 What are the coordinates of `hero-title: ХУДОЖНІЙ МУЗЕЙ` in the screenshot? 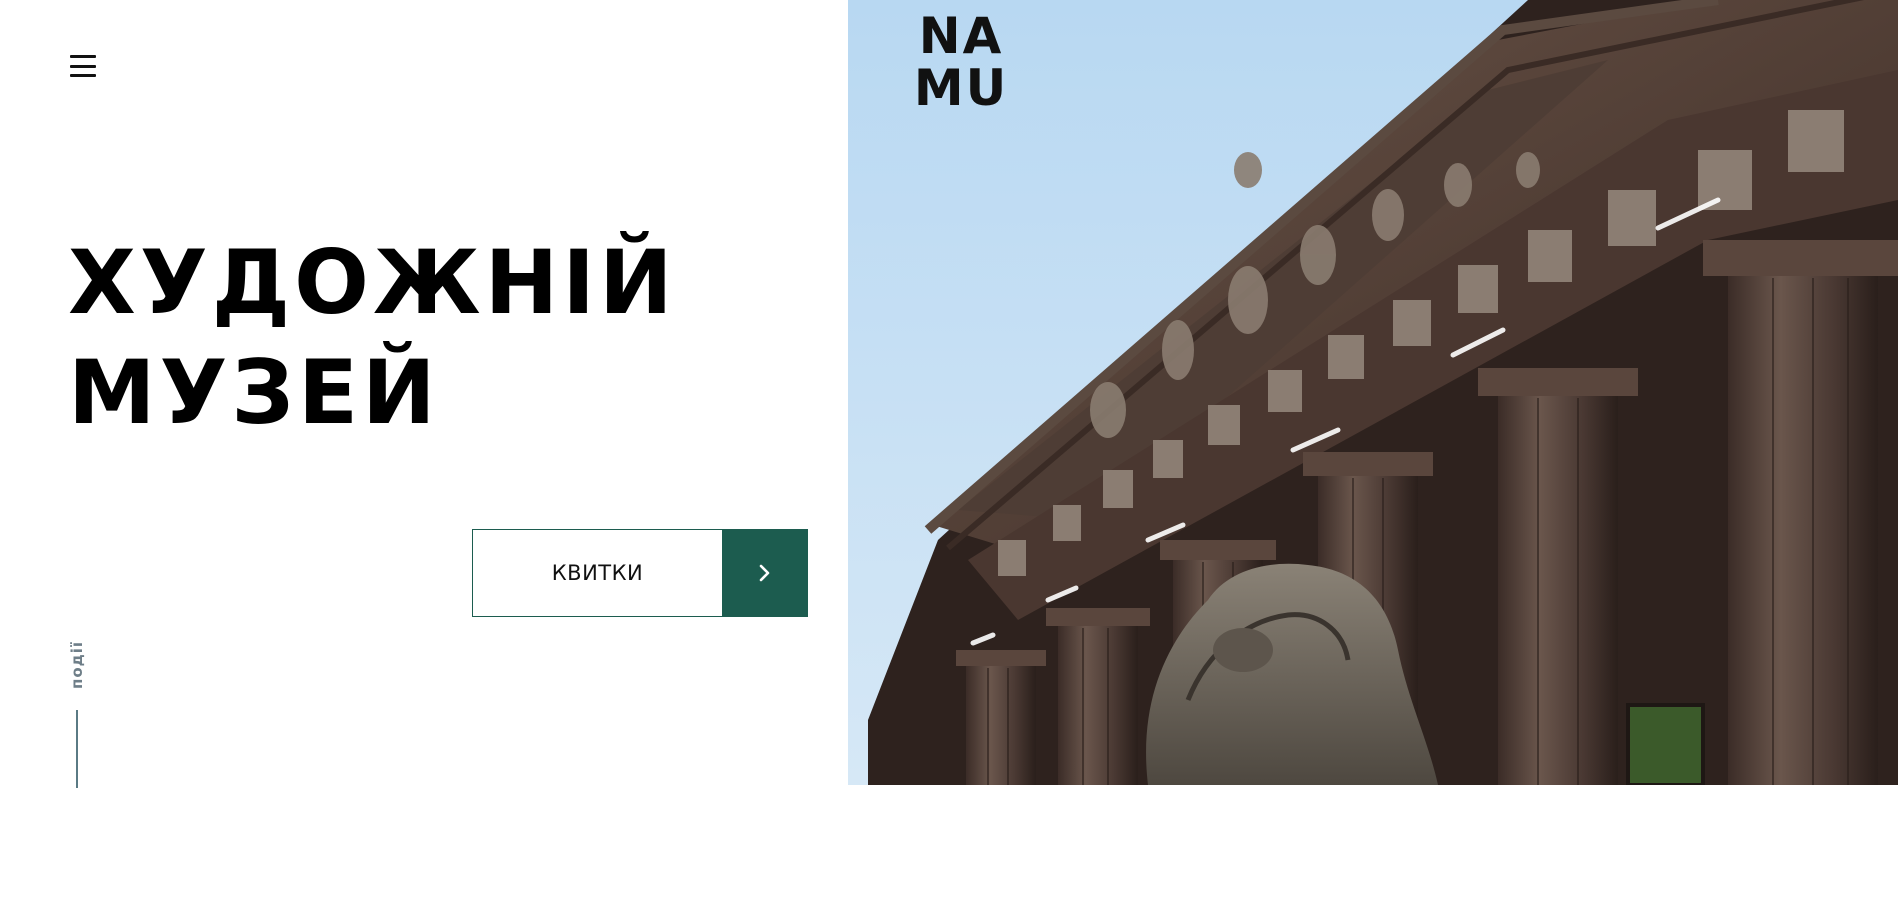 It's located at (372, 338).